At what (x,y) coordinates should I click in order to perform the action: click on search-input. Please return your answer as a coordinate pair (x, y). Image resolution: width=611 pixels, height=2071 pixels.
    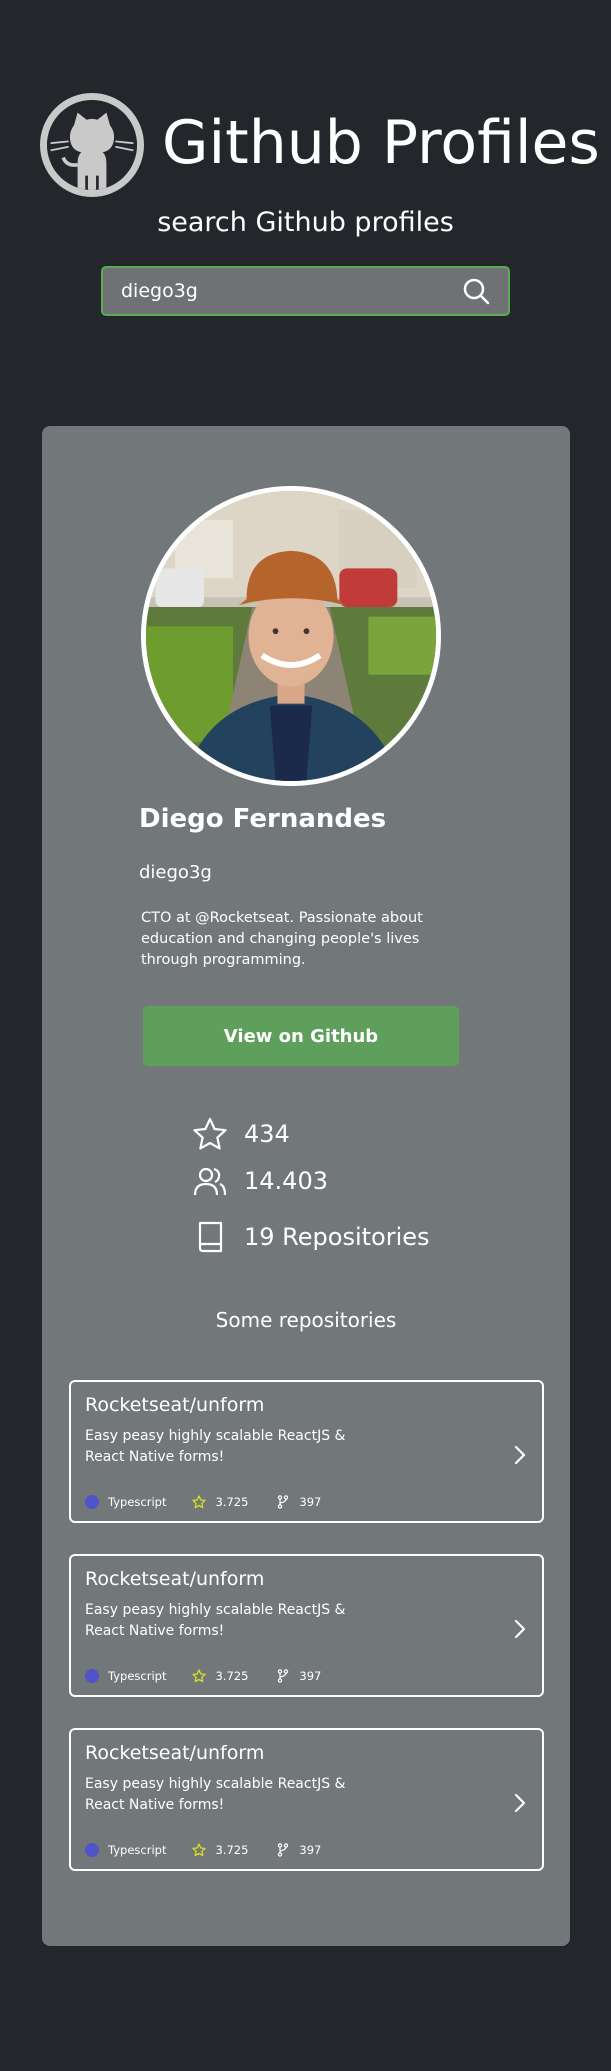
    Looking at the image, I should click on (281, 291).